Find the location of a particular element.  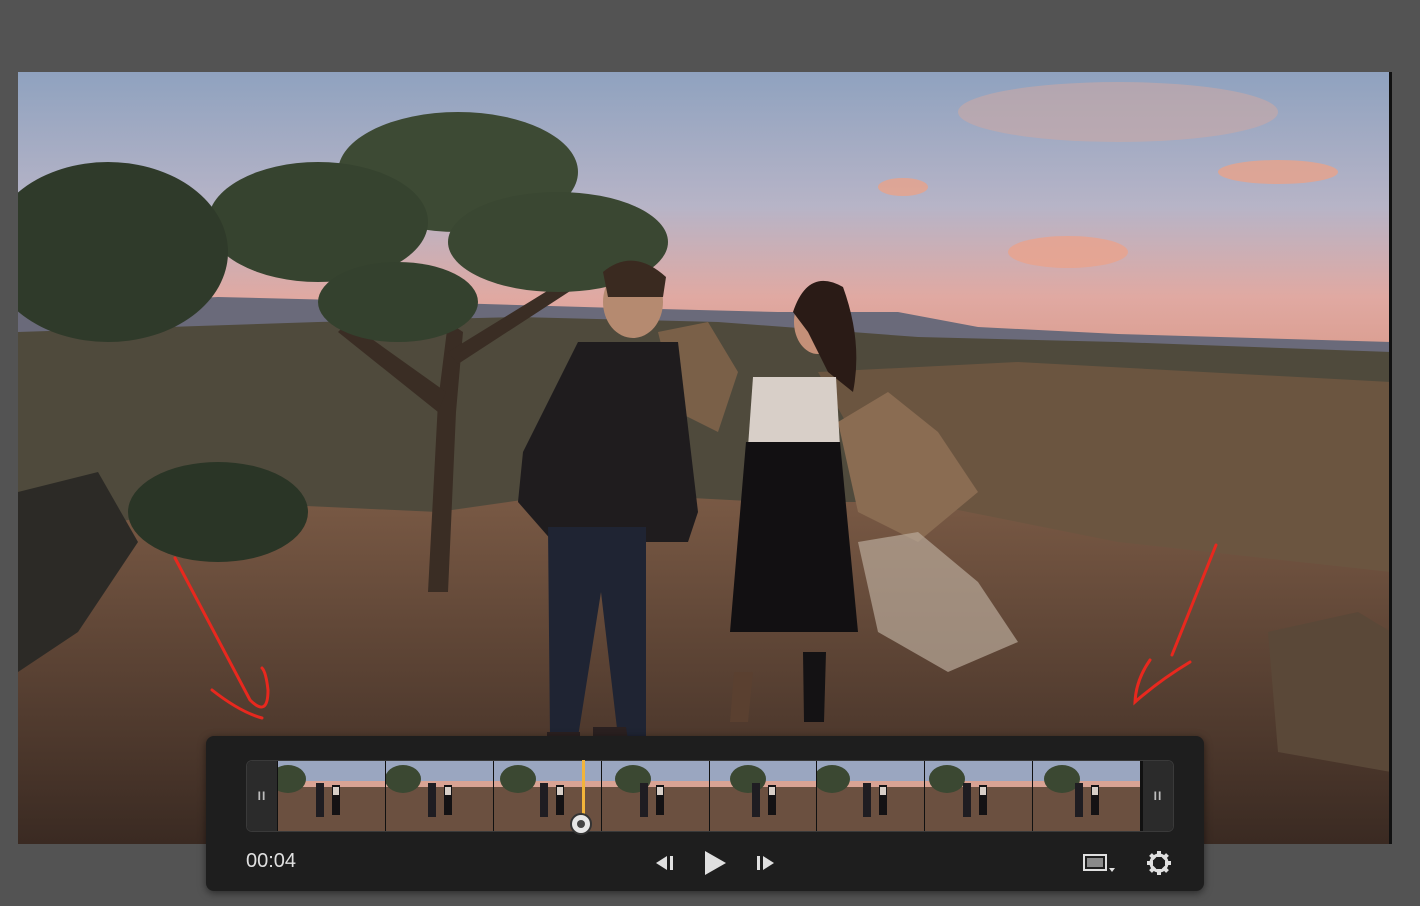

step-forward-icon is located at coordinates (765, 863).